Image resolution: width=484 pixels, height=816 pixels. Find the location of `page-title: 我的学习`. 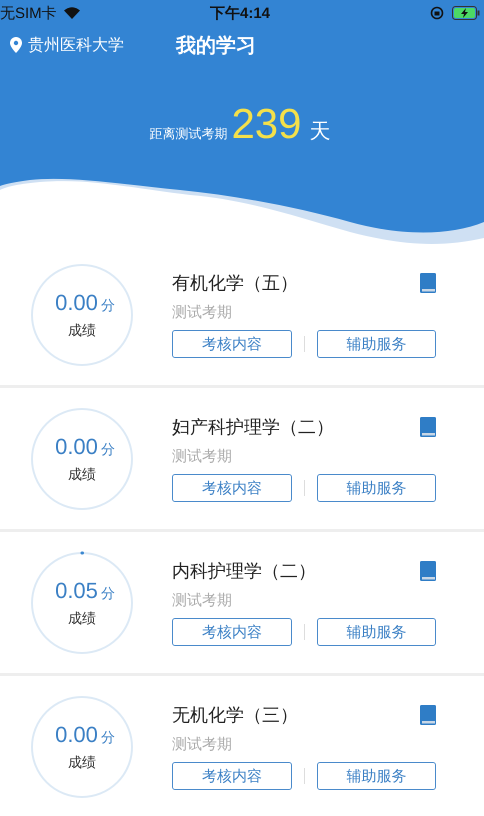

page-title: 我的学习 is located at coordinates (216, 46).